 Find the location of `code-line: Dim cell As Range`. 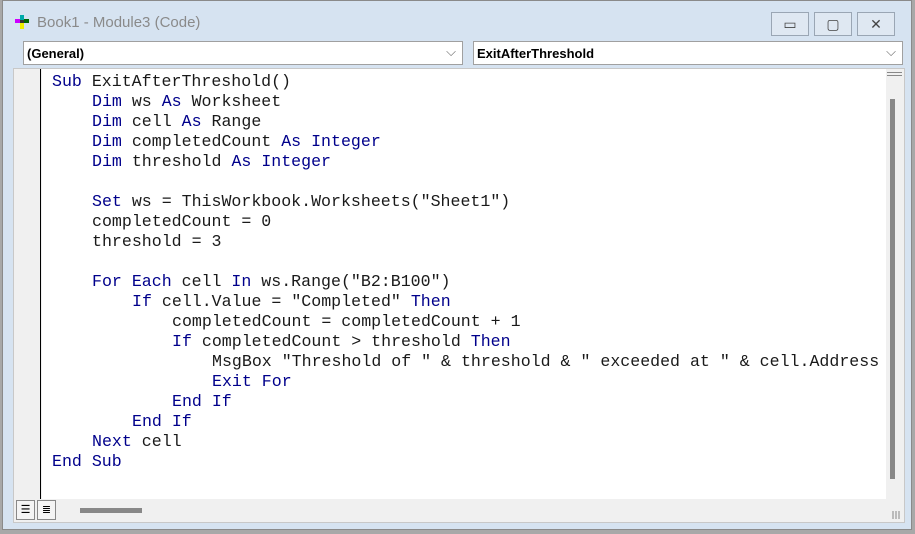

code-line: Dim cell As Range is located at coordinates (176, 122).